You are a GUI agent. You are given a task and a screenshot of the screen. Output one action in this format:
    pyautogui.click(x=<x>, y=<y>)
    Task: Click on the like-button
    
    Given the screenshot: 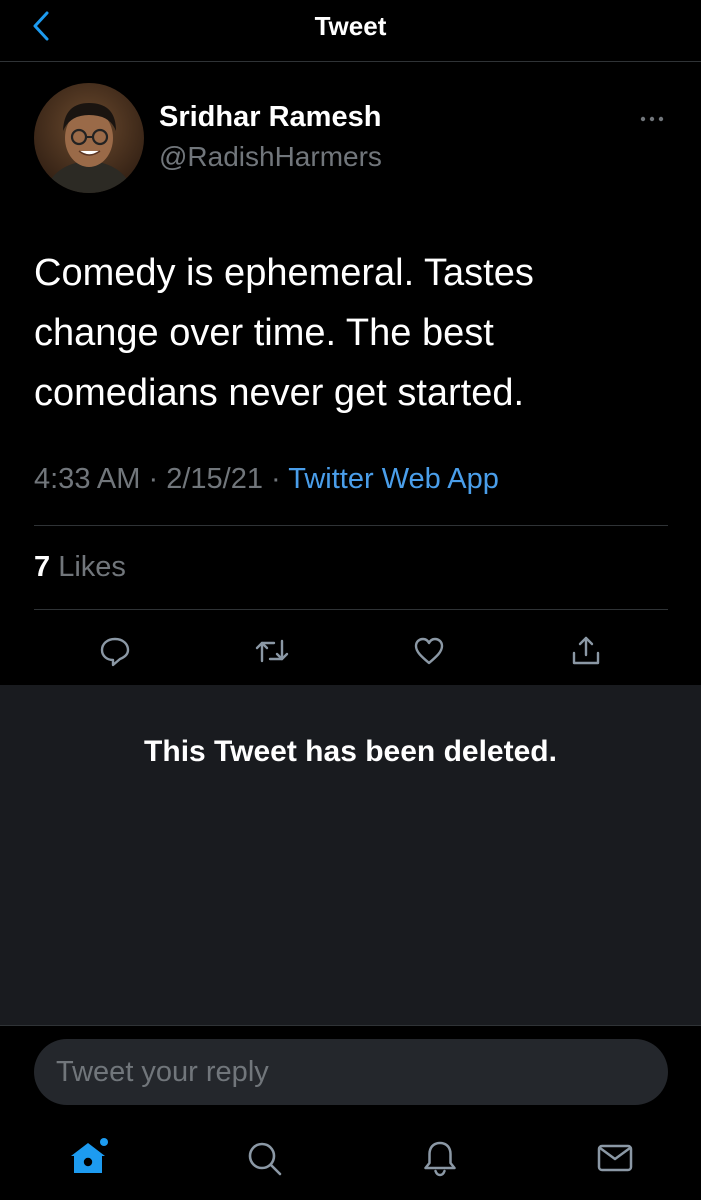 What is the action you would take?
    pyautogui.click(x=429, y=651)
    